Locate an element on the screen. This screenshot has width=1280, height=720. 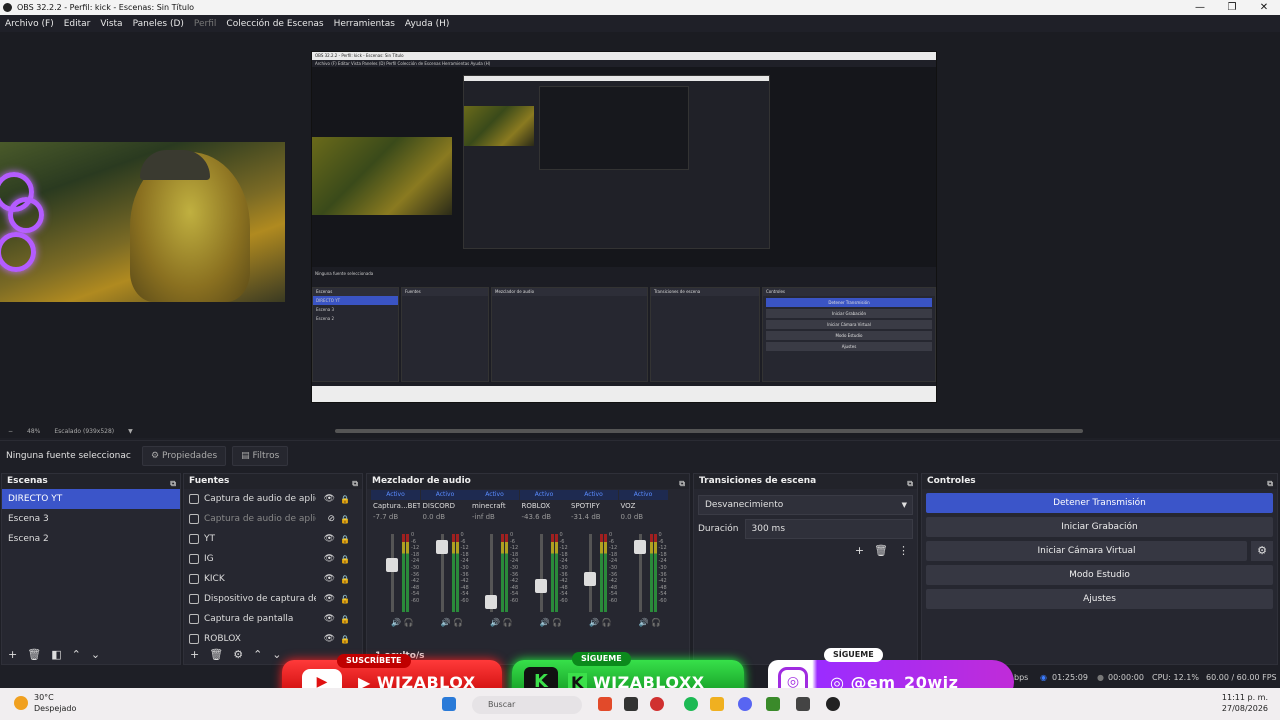
maximize-button: ❐ is located at coordinates (1232, 7).